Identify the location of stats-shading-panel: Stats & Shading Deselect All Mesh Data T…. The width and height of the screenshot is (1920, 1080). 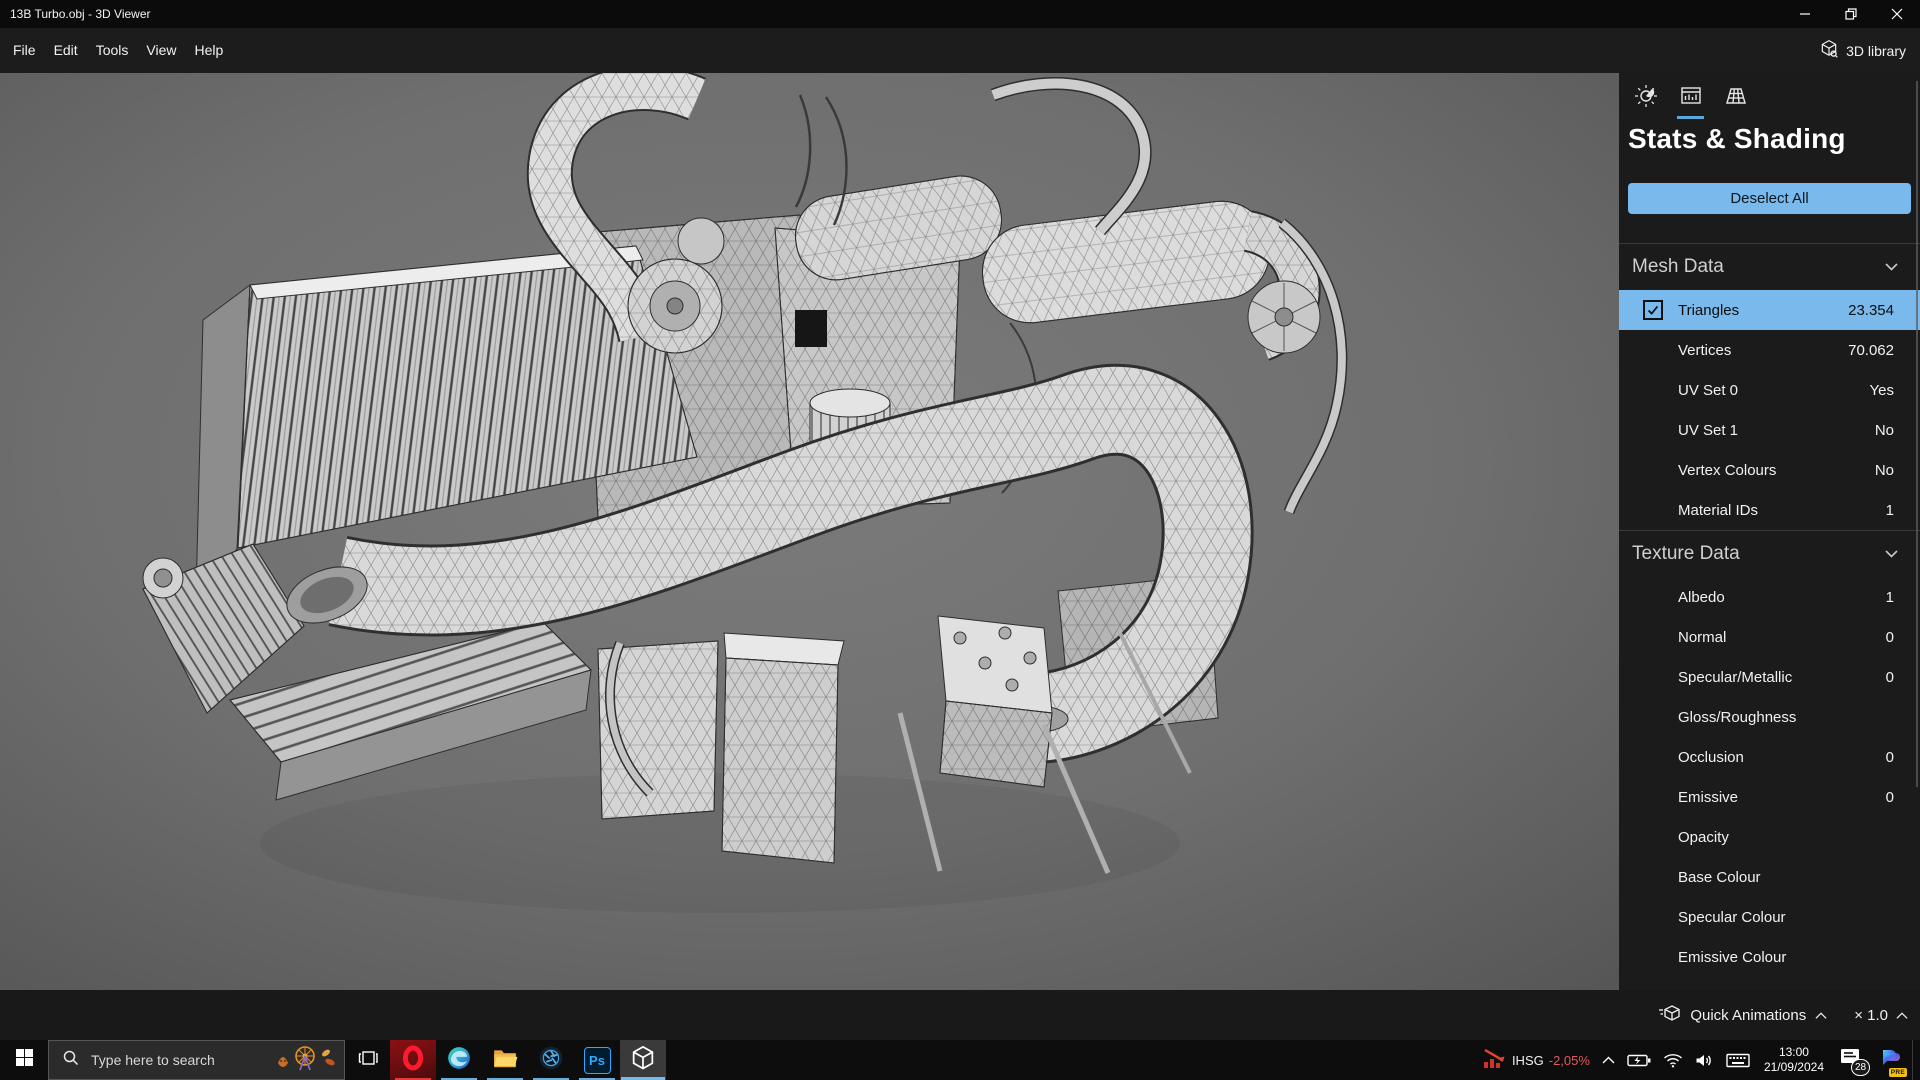
(1769, 531).